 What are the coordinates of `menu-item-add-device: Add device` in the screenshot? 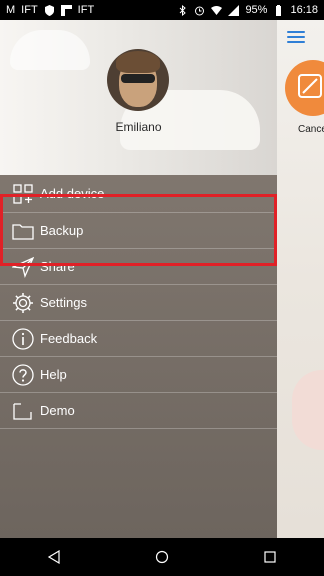 It's located at (138, 194).